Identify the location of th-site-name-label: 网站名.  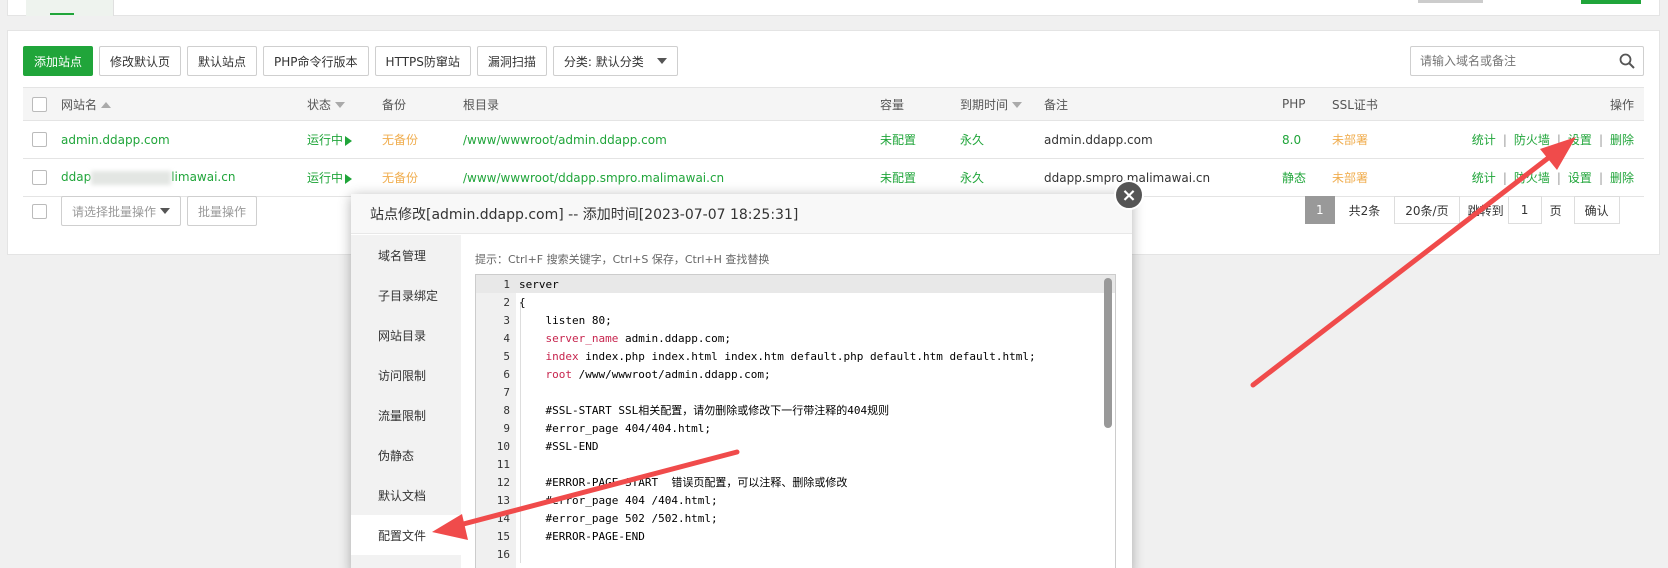
(79, 104).